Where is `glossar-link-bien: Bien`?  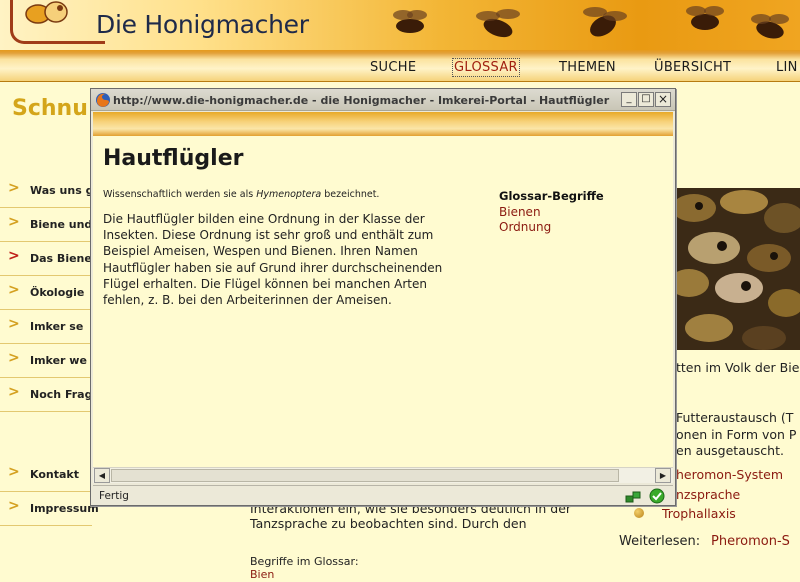 glossar-link-bien: Bien is located at coordinates (262, 574).